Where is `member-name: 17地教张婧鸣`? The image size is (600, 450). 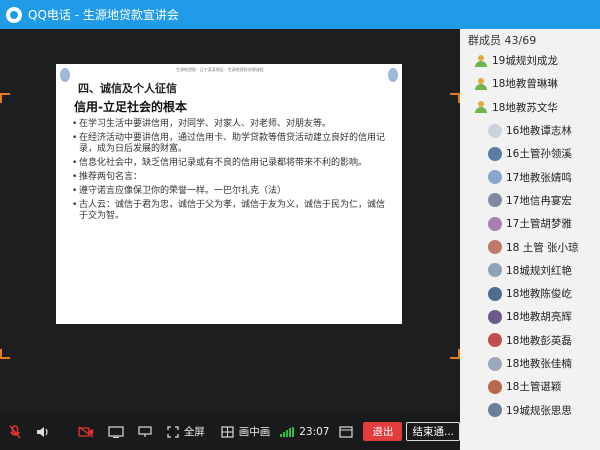 member-name: 17地教张婧鸣 is located at coordinates (539, 177).